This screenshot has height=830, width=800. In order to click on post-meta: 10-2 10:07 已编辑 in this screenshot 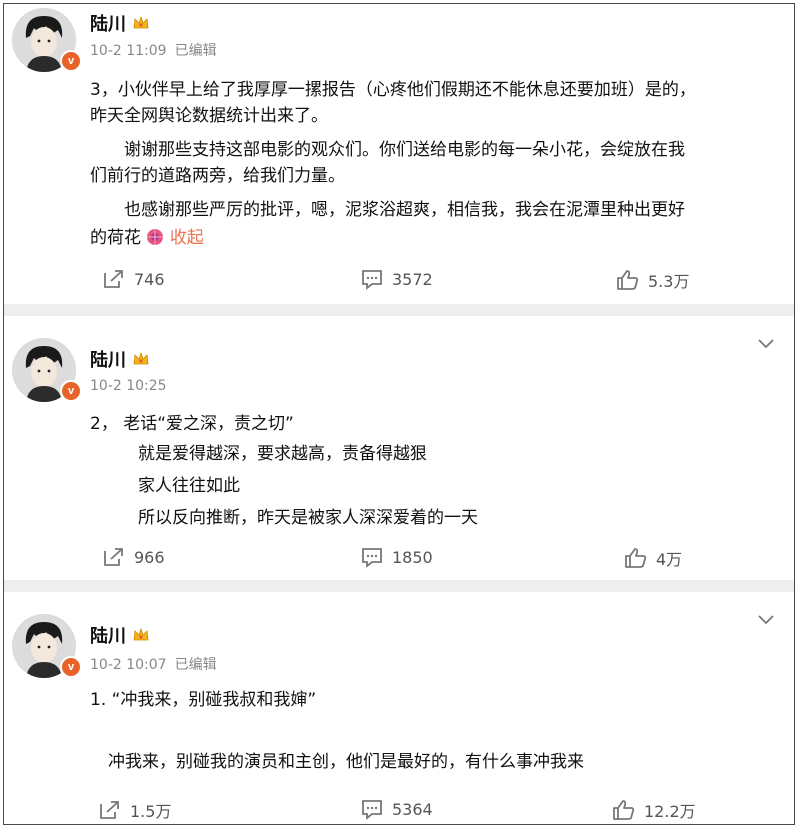, I will do `click(153, 664)`.